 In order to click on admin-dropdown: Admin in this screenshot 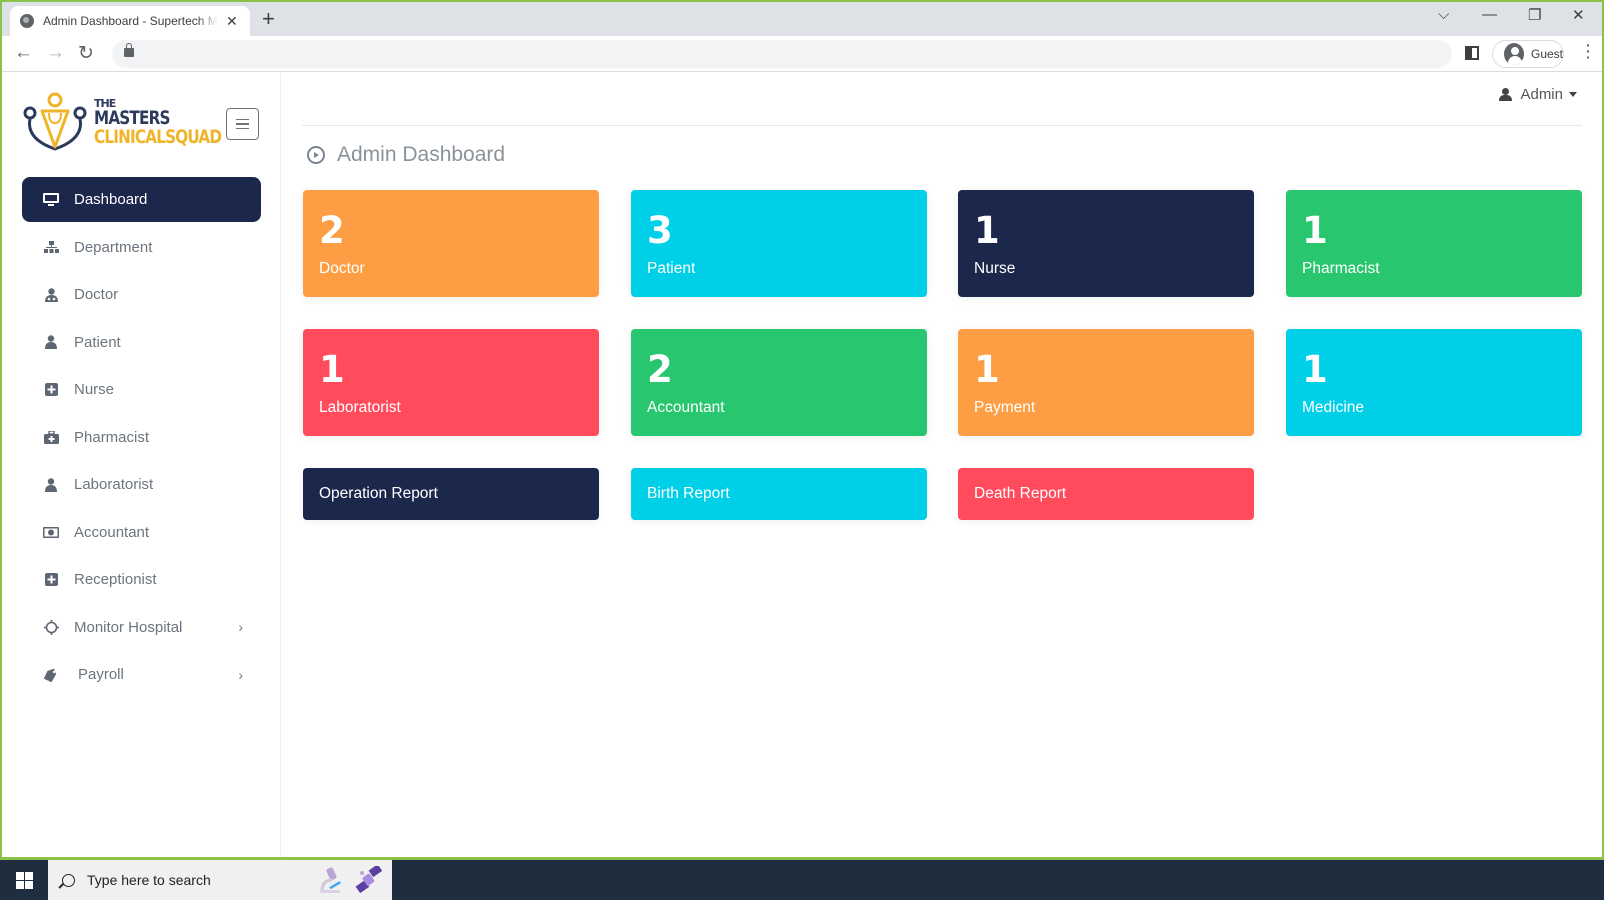, I will do `click(1538, 94)`.